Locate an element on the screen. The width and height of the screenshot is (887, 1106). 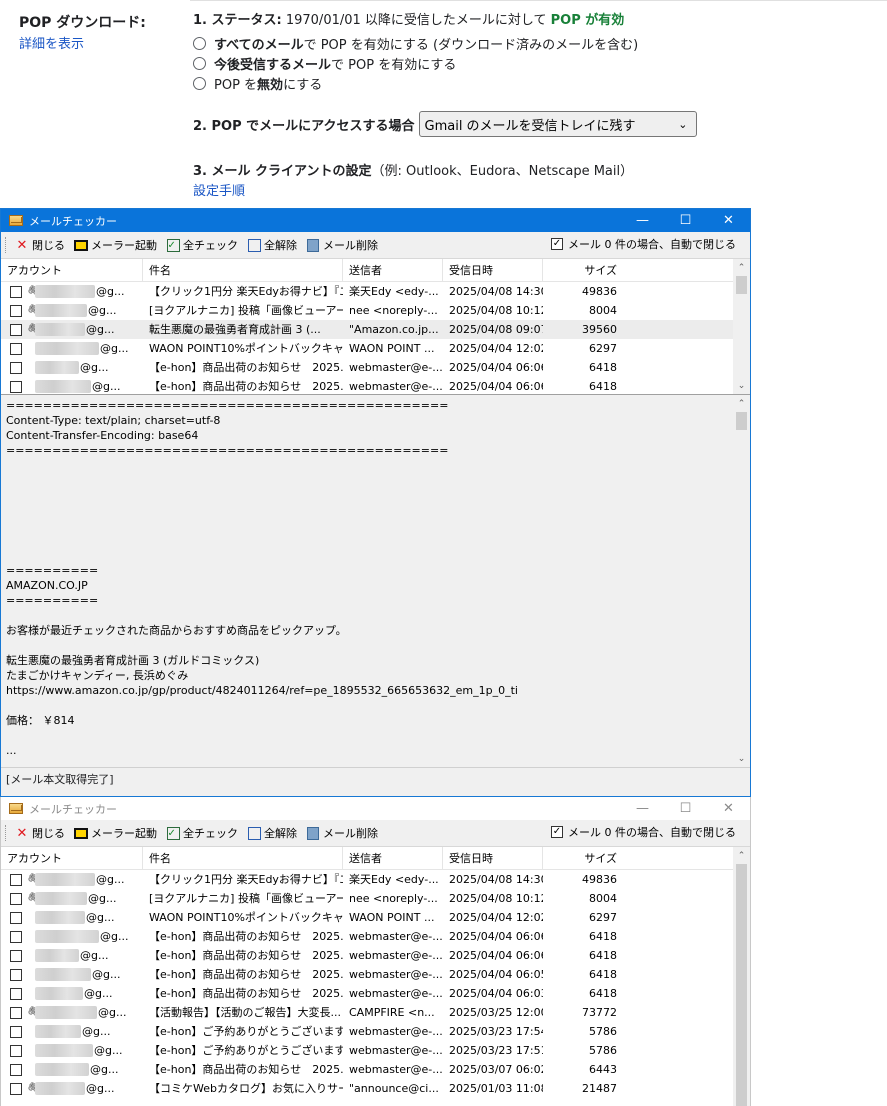
access-select: Gmail のメールを受信トレイに残す ⌄ is located at coordinates (557, 124).